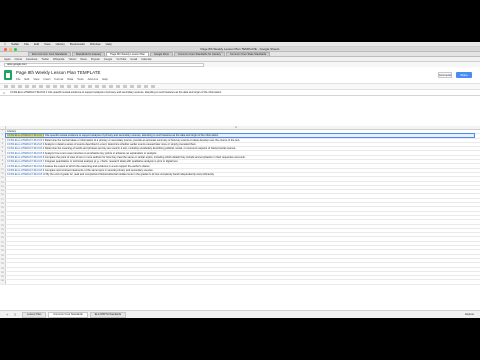 The height and width of the screenshot is (360, 480). I want to click on bookmark-item: Twitter, so click(45, 59).